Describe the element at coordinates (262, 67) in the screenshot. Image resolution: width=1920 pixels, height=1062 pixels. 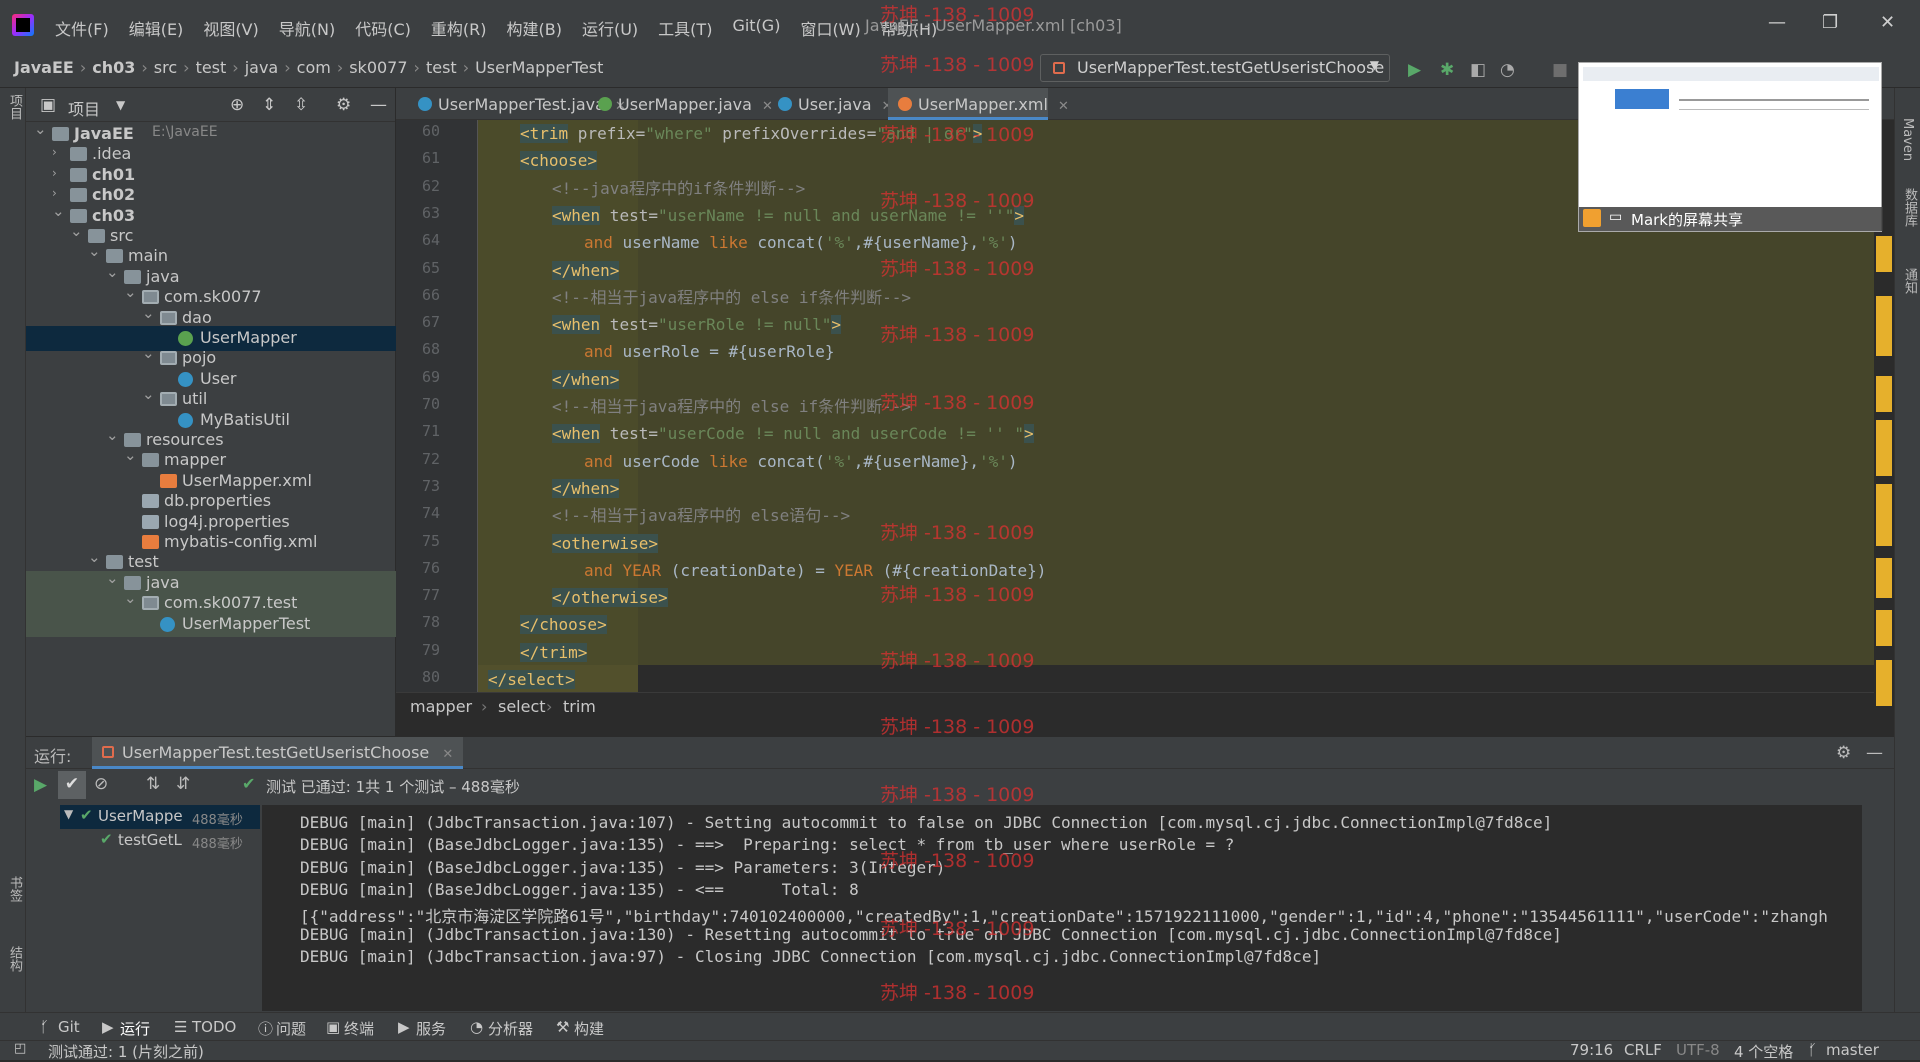
I see `breadcrumb-item: java` at that location.